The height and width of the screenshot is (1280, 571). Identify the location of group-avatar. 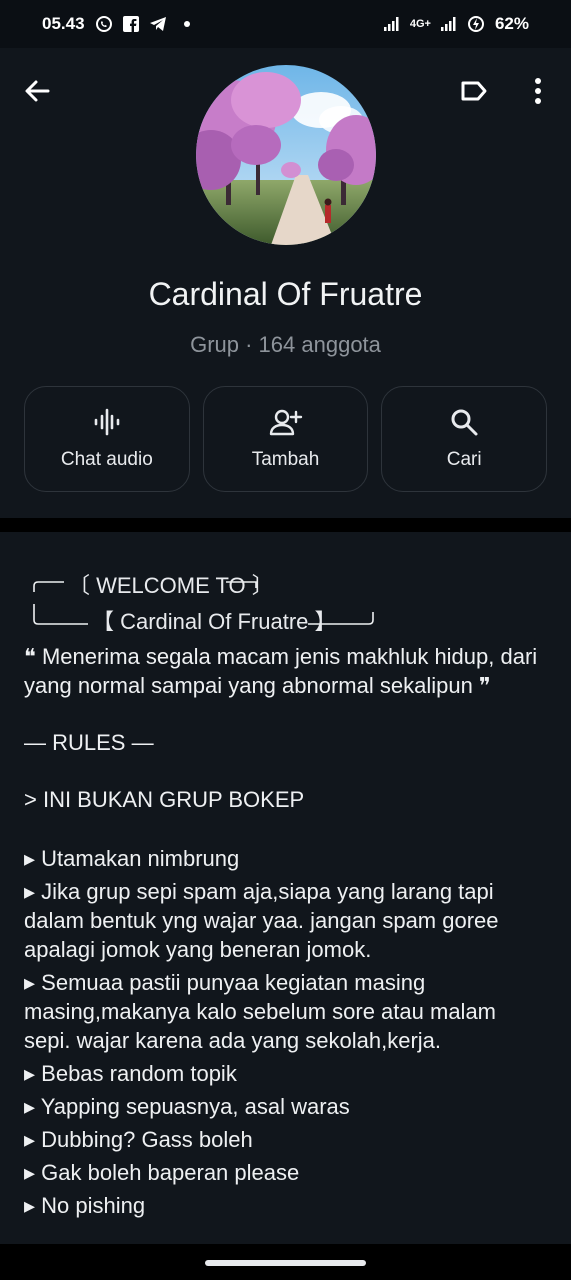
(286, 155).